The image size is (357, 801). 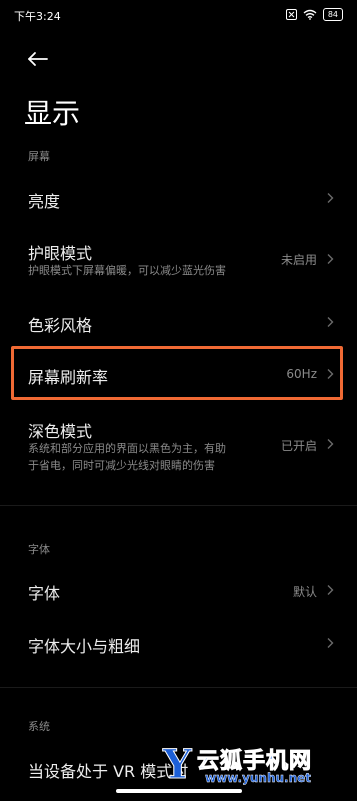 What do you see at coordinates (44, 593) in the screenshot?
I see `setting-title: 字体` at bounding box center [44, 593].